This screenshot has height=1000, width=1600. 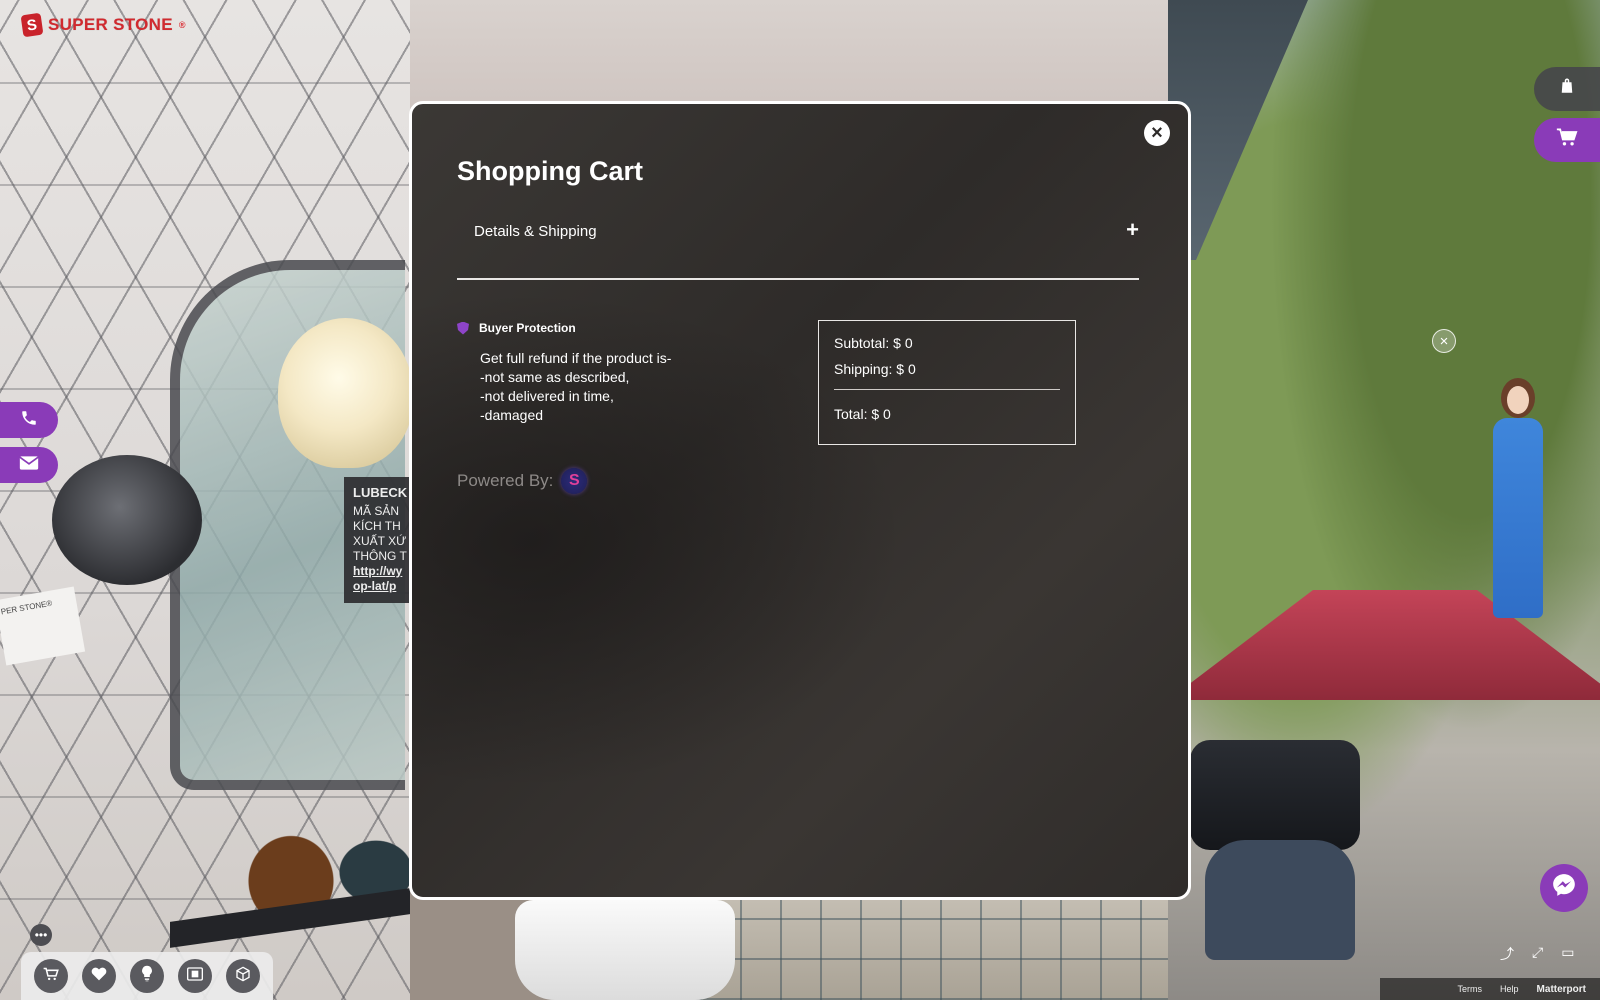 I want to click on toolbar-cart-button, so click(x=51, y=976).